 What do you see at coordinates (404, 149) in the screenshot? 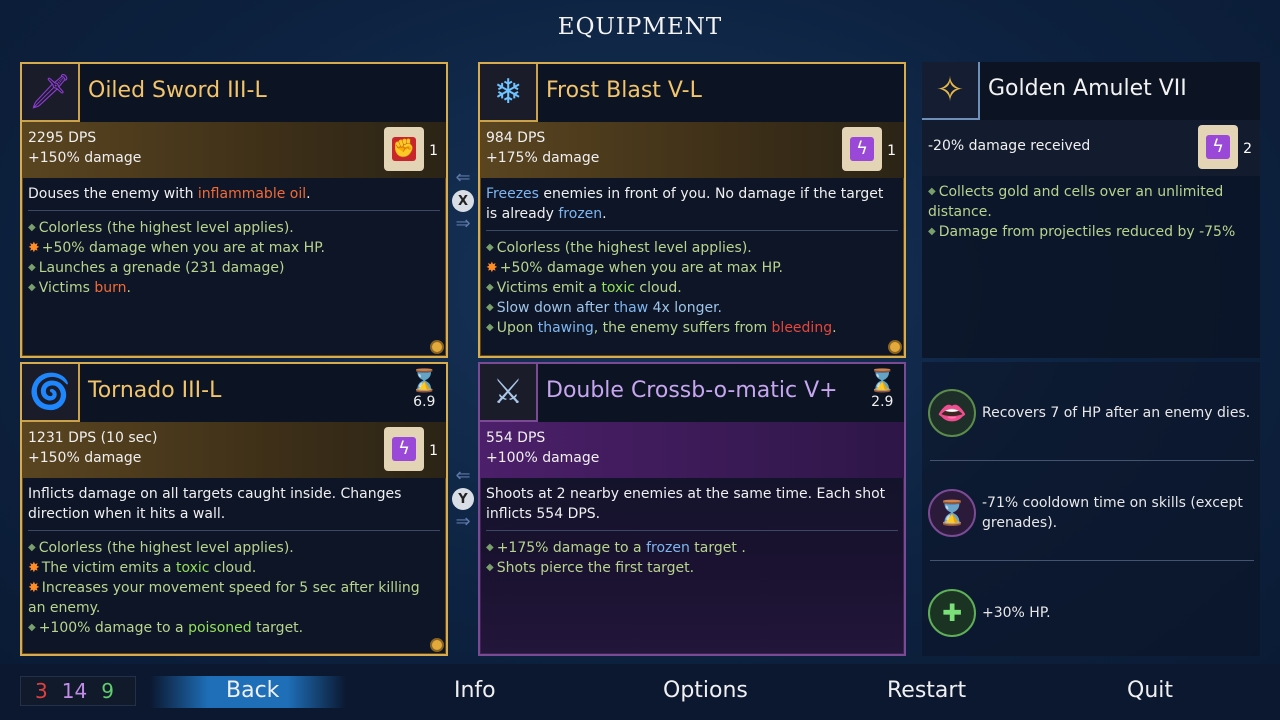
I see `fist-icon: ✊` at bounding box center [404, 149].